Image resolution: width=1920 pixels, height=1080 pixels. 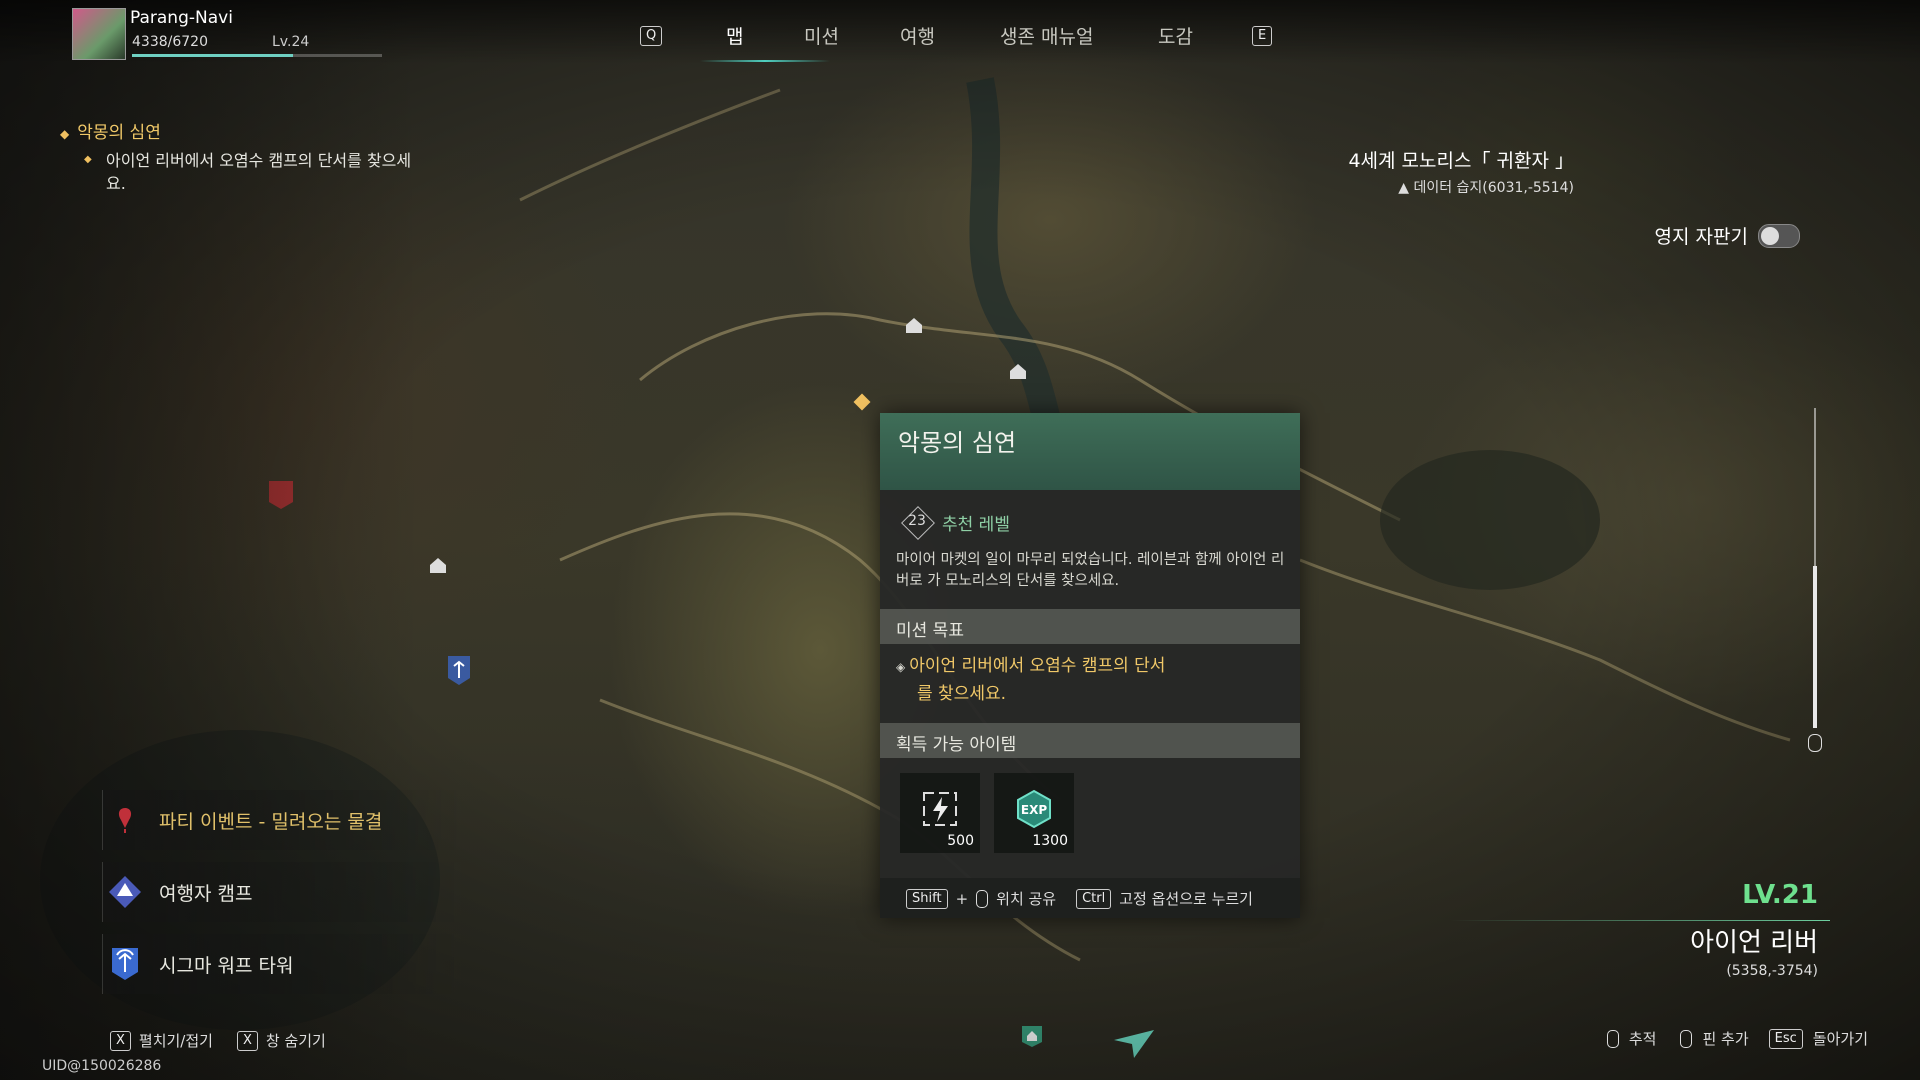 I want to click on tab-survival-manual: 생존 매뉴얼, so click(x=1046, y=35).